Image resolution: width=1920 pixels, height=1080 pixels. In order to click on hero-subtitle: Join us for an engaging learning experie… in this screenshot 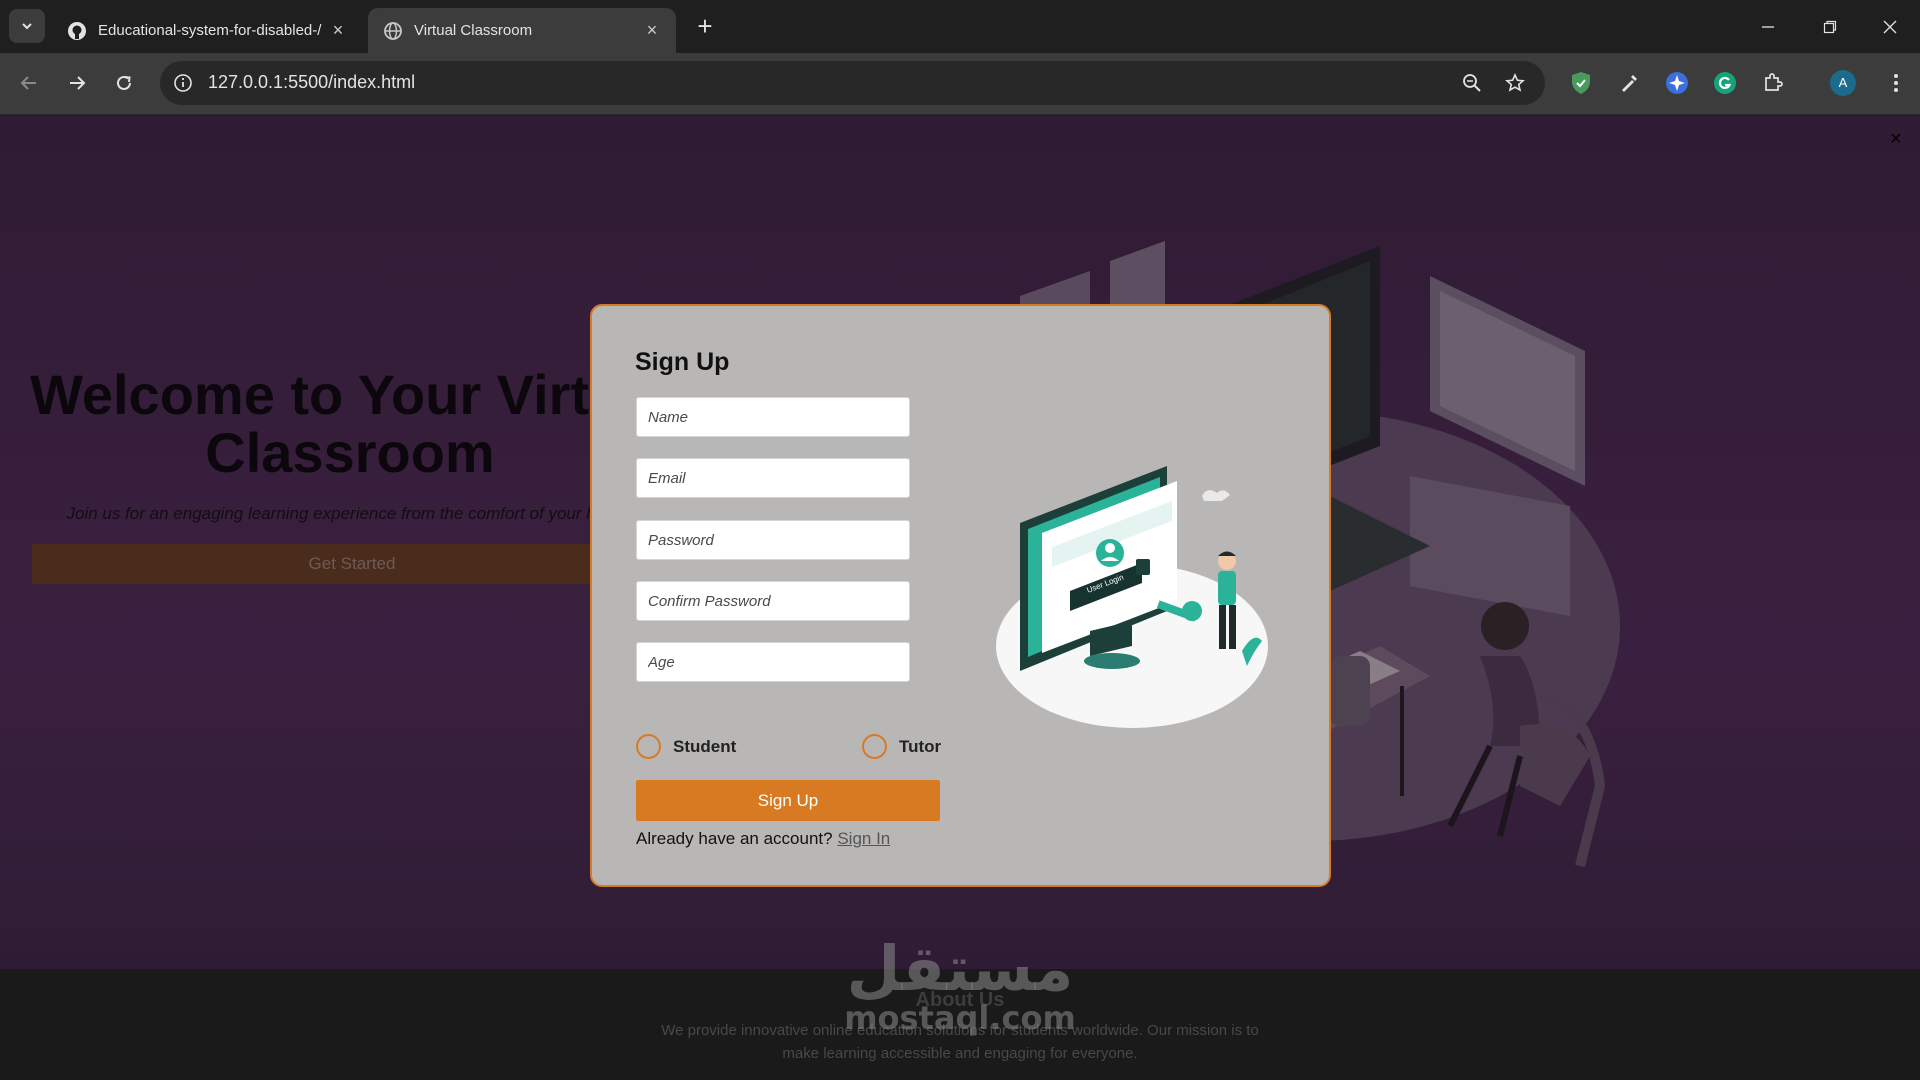, I will do `click(350, 513)`.